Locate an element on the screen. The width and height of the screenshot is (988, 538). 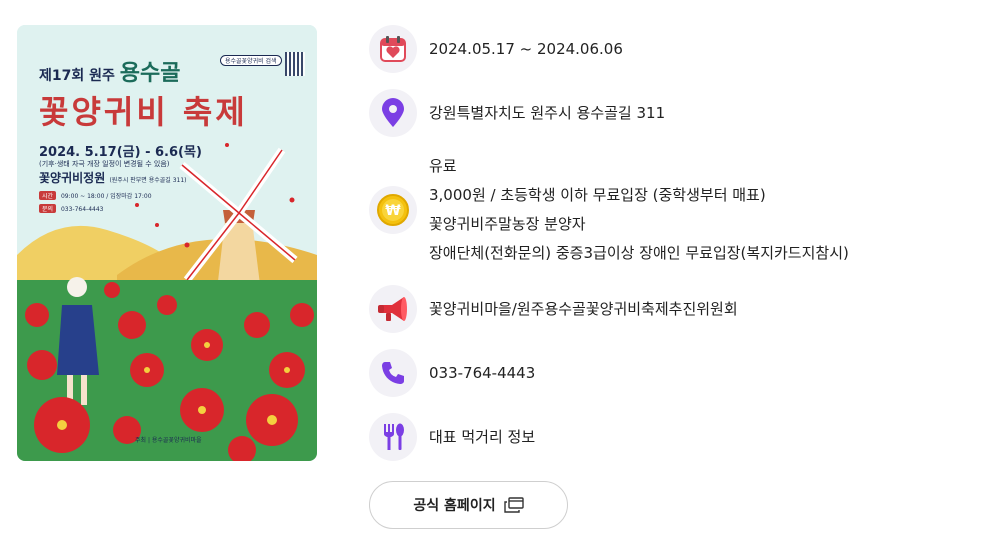
fee-line: 3,000원 / 초등학생 이하 무료입장 (중학생부터 매표) is located at coordinates (597, 195).